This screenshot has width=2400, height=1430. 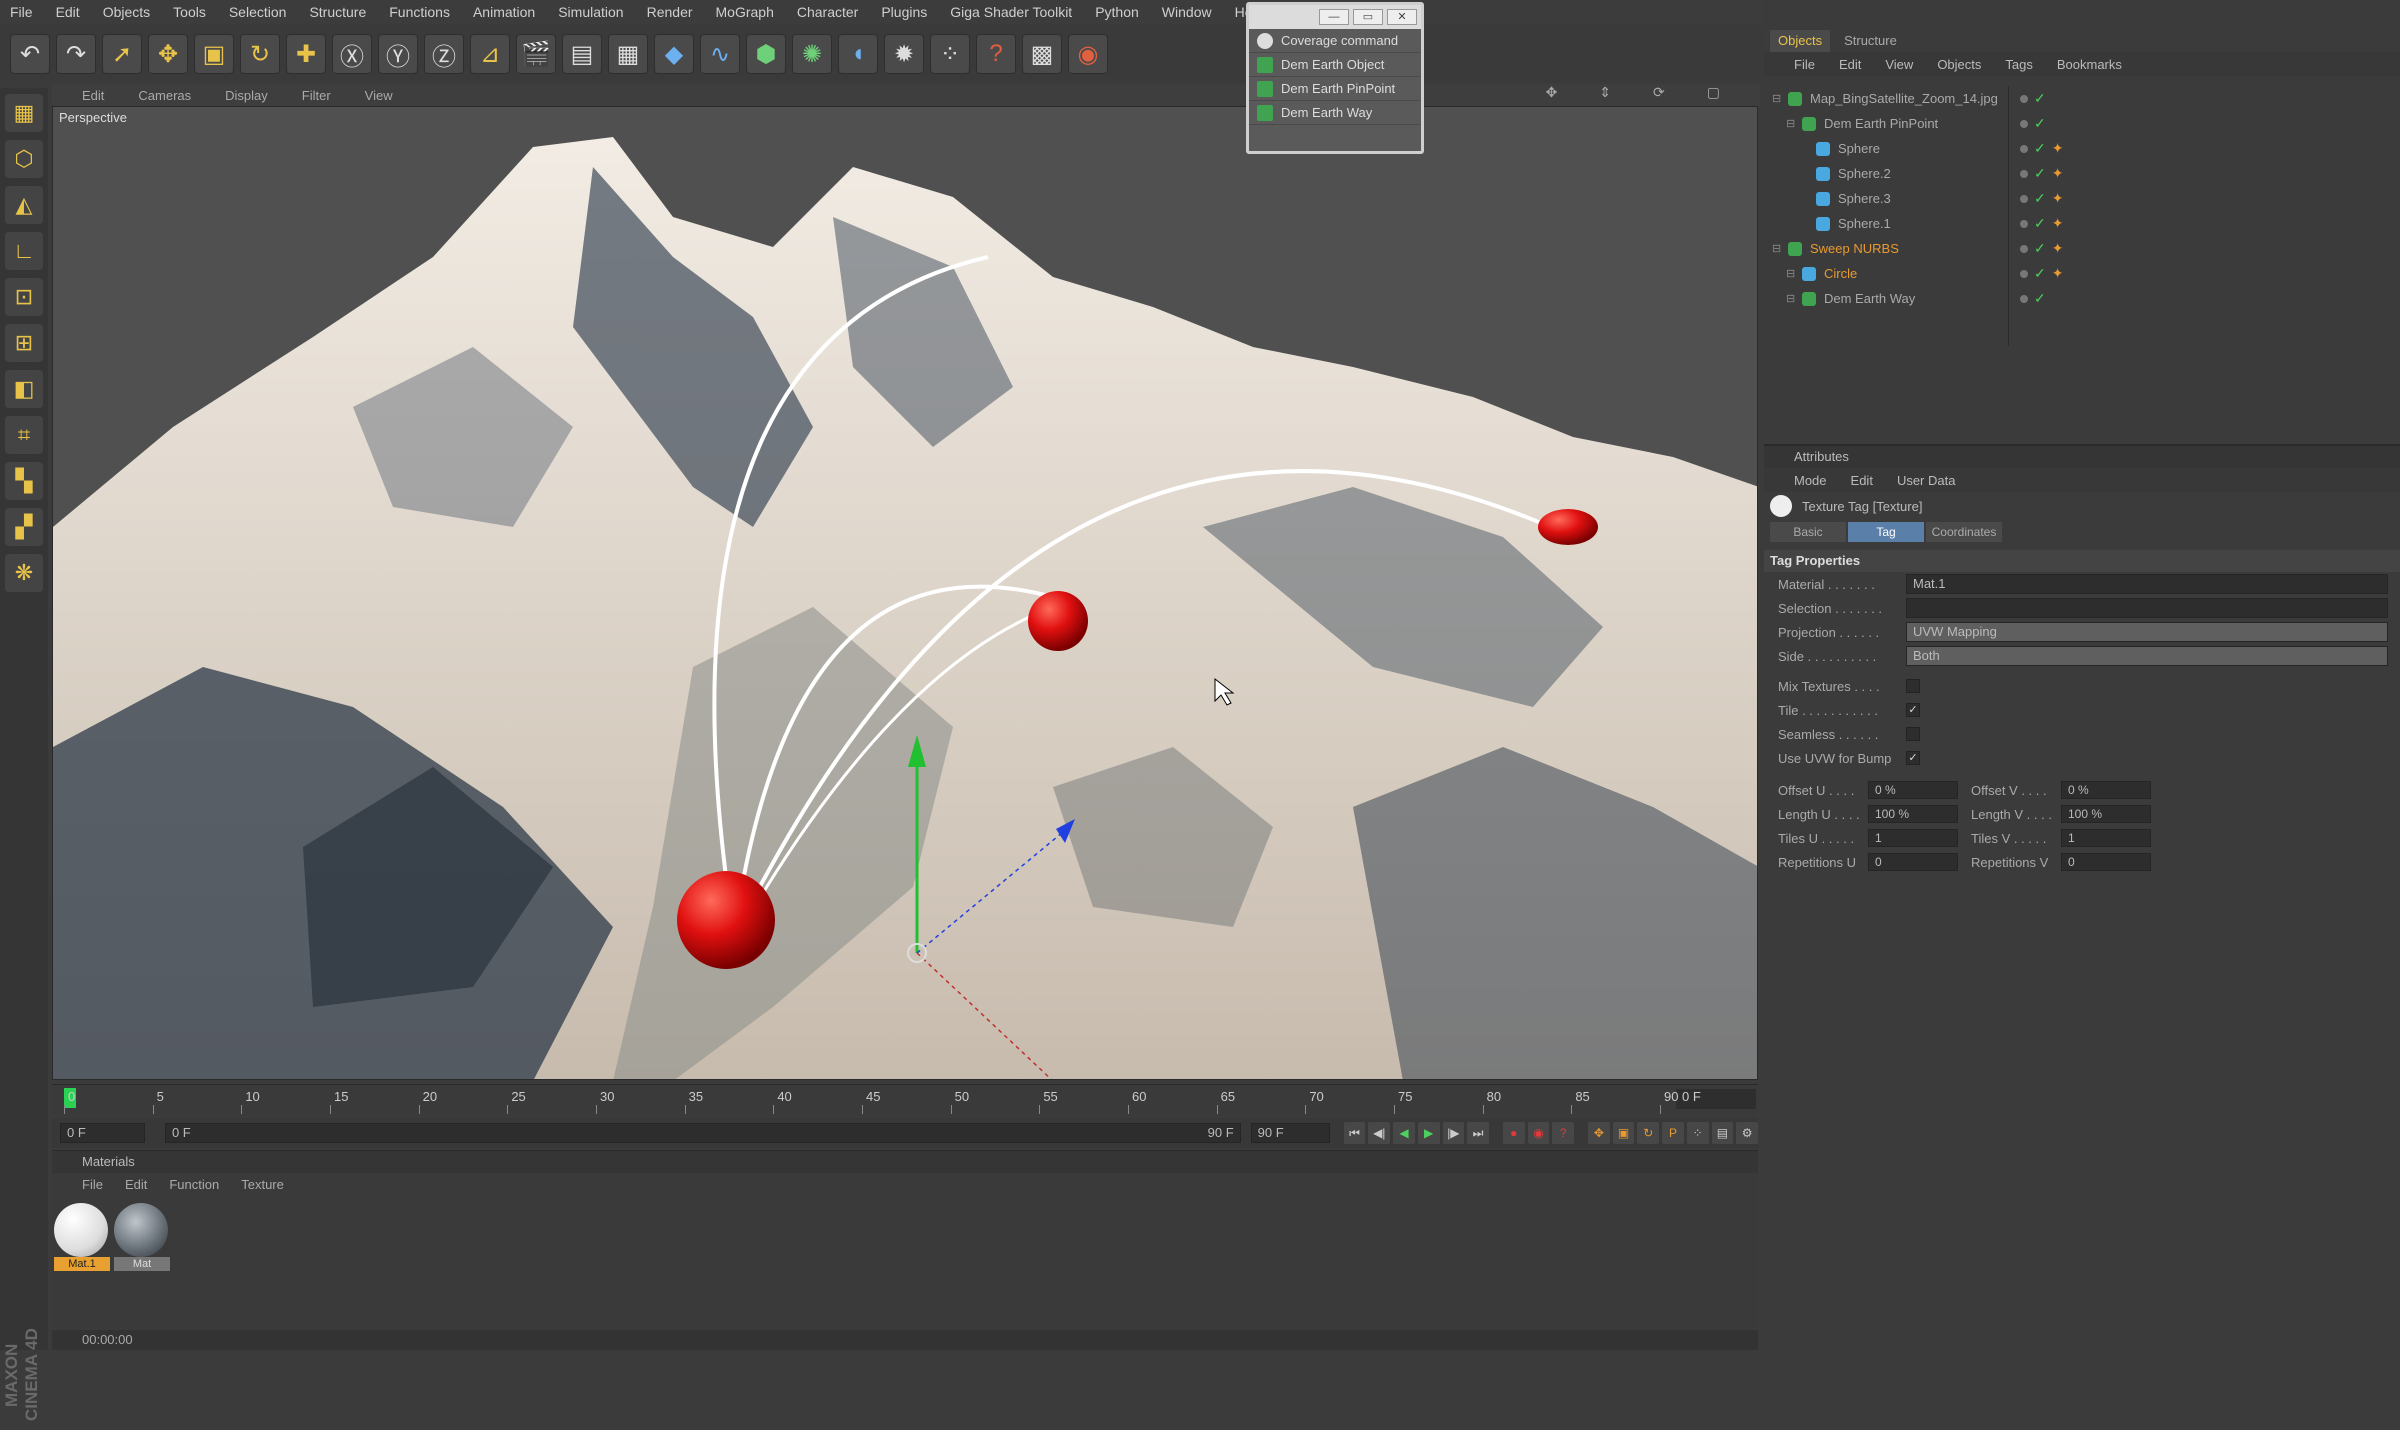 I want to click on array-icon: ✺, so click(x=812, y=54).